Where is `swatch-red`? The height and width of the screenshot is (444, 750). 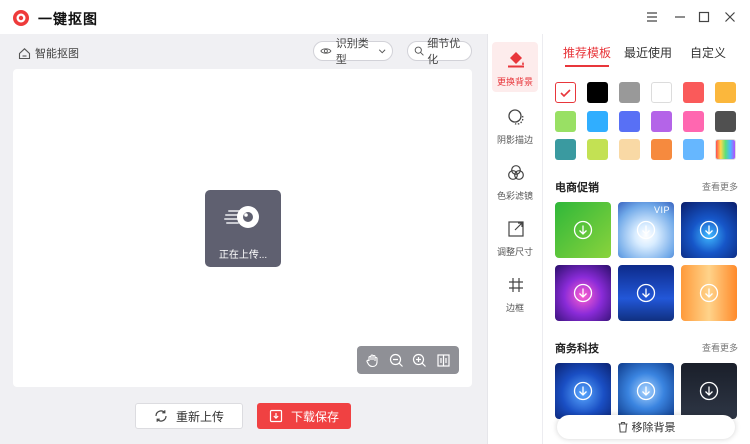
swatch-red is located at coordinates (693, 92).